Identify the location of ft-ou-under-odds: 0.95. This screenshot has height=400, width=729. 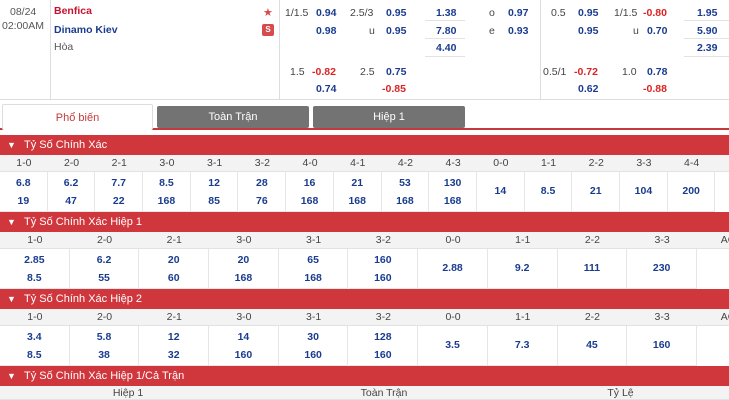
(396, 31).